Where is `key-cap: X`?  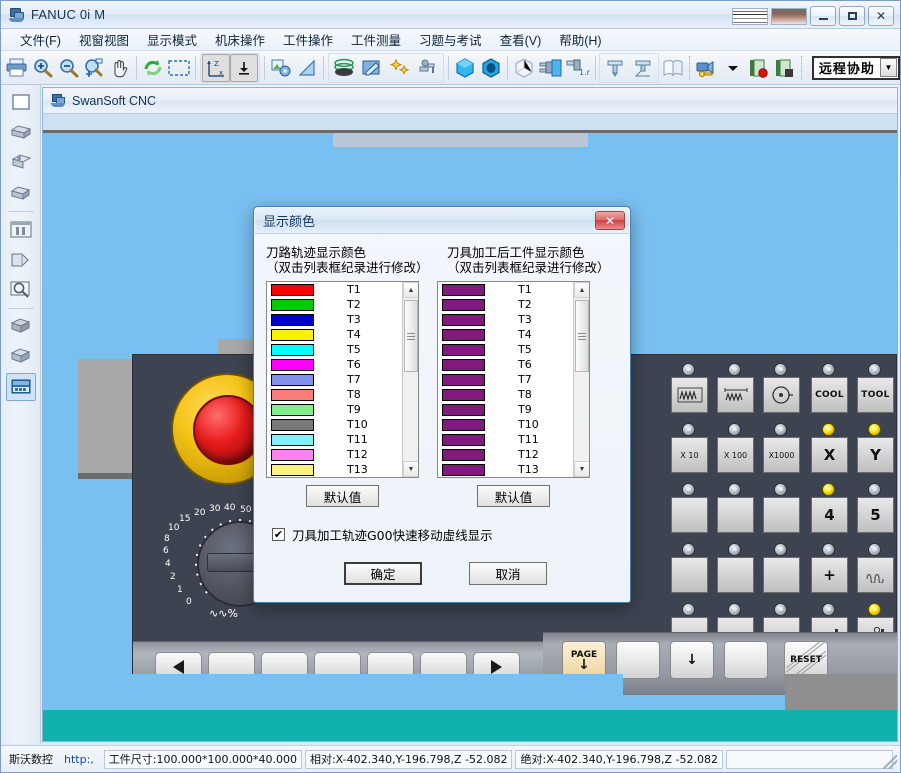
key-cap: X is located at coordinates (829, 455).